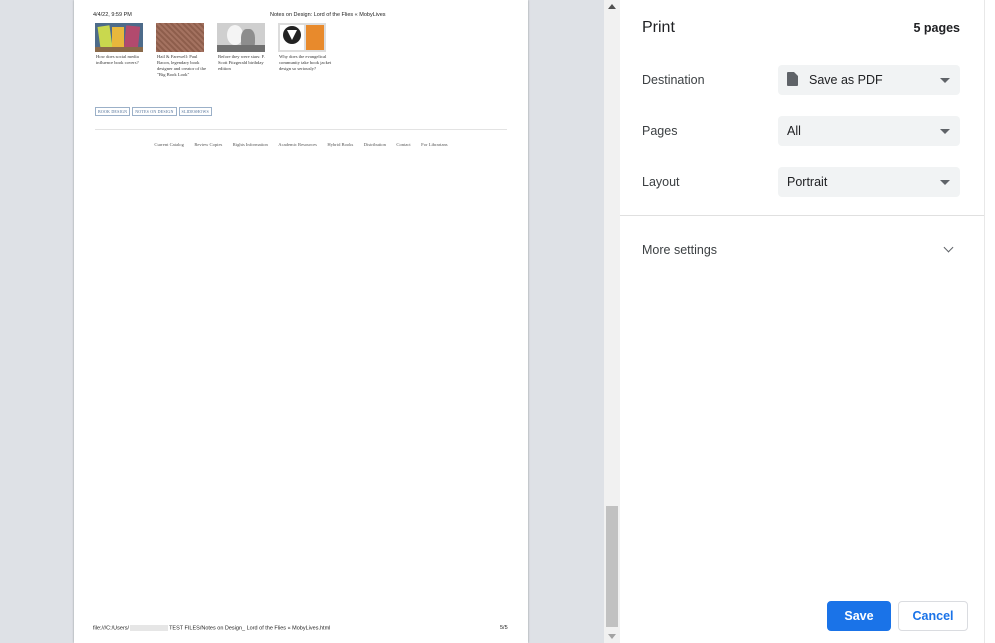 Image resolution: width=995 pixels, height=643 pixels. Describe the element at coordinates (989, 321) in the screenshot. I see `window-edge` at that location.